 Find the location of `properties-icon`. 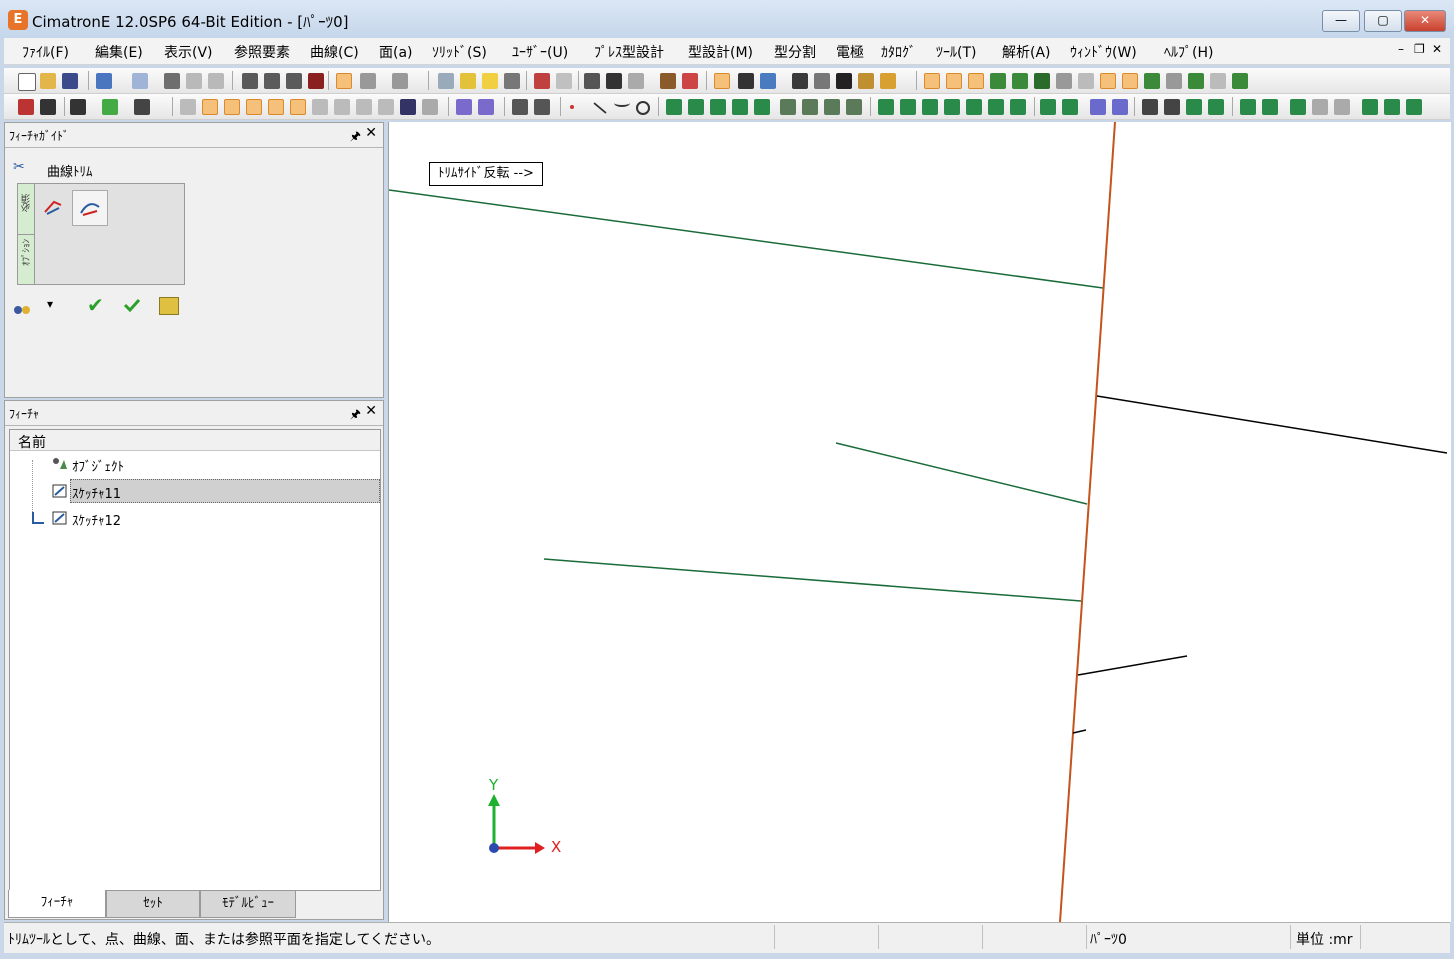

properties-icon is located at coordinates (636, 81).